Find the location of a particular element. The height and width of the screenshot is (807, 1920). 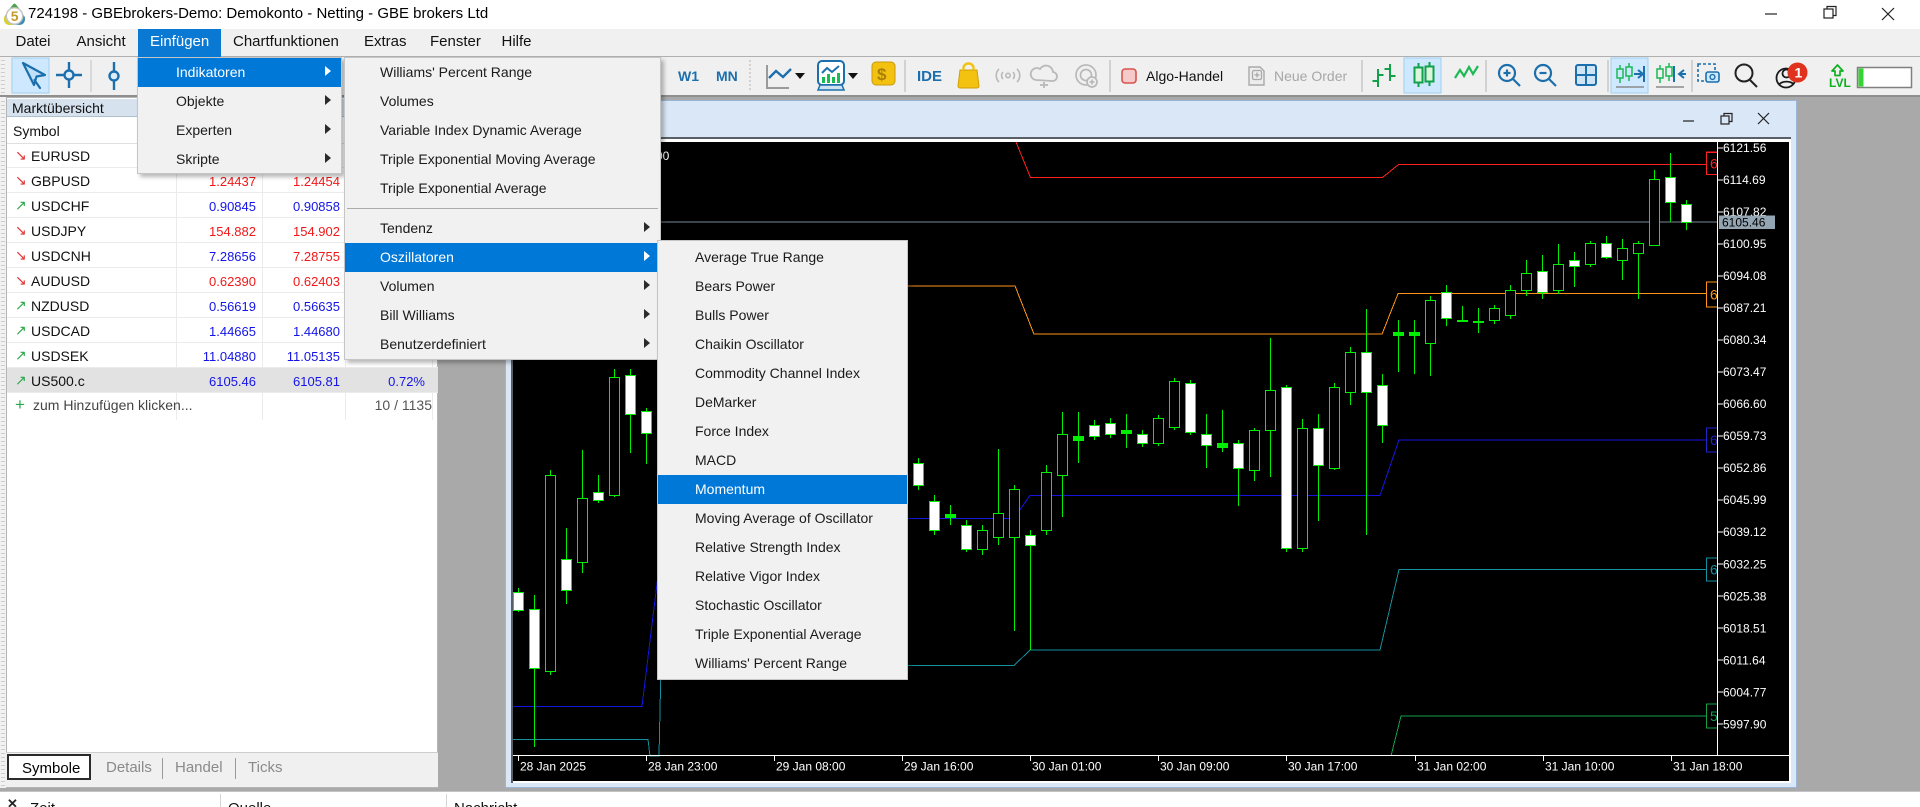

svg-text: LVL is located at coordinates (1840, 83).